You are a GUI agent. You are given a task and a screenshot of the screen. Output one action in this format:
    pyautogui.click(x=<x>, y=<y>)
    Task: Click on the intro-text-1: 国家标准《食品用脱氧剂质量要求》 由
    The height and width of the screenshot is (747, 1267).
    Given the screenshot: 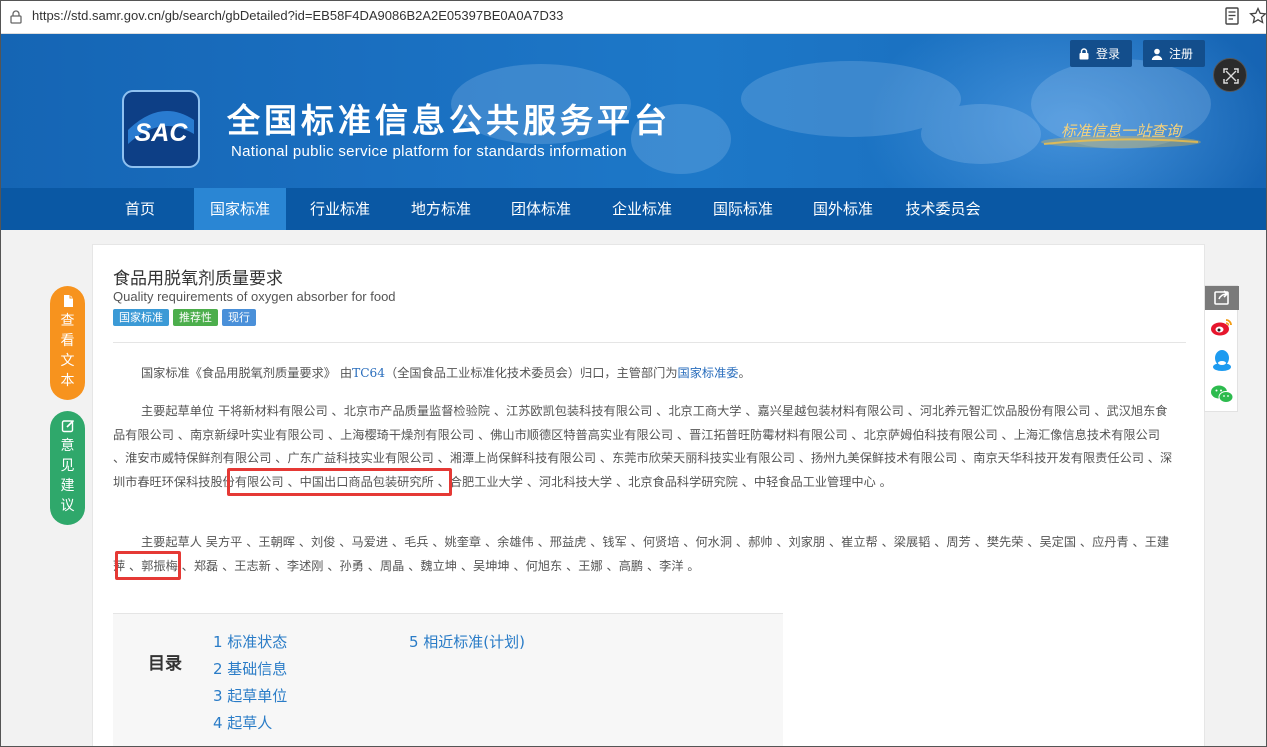 What is the action you would take?
    pyautogui.click(x=247, y=373)
    